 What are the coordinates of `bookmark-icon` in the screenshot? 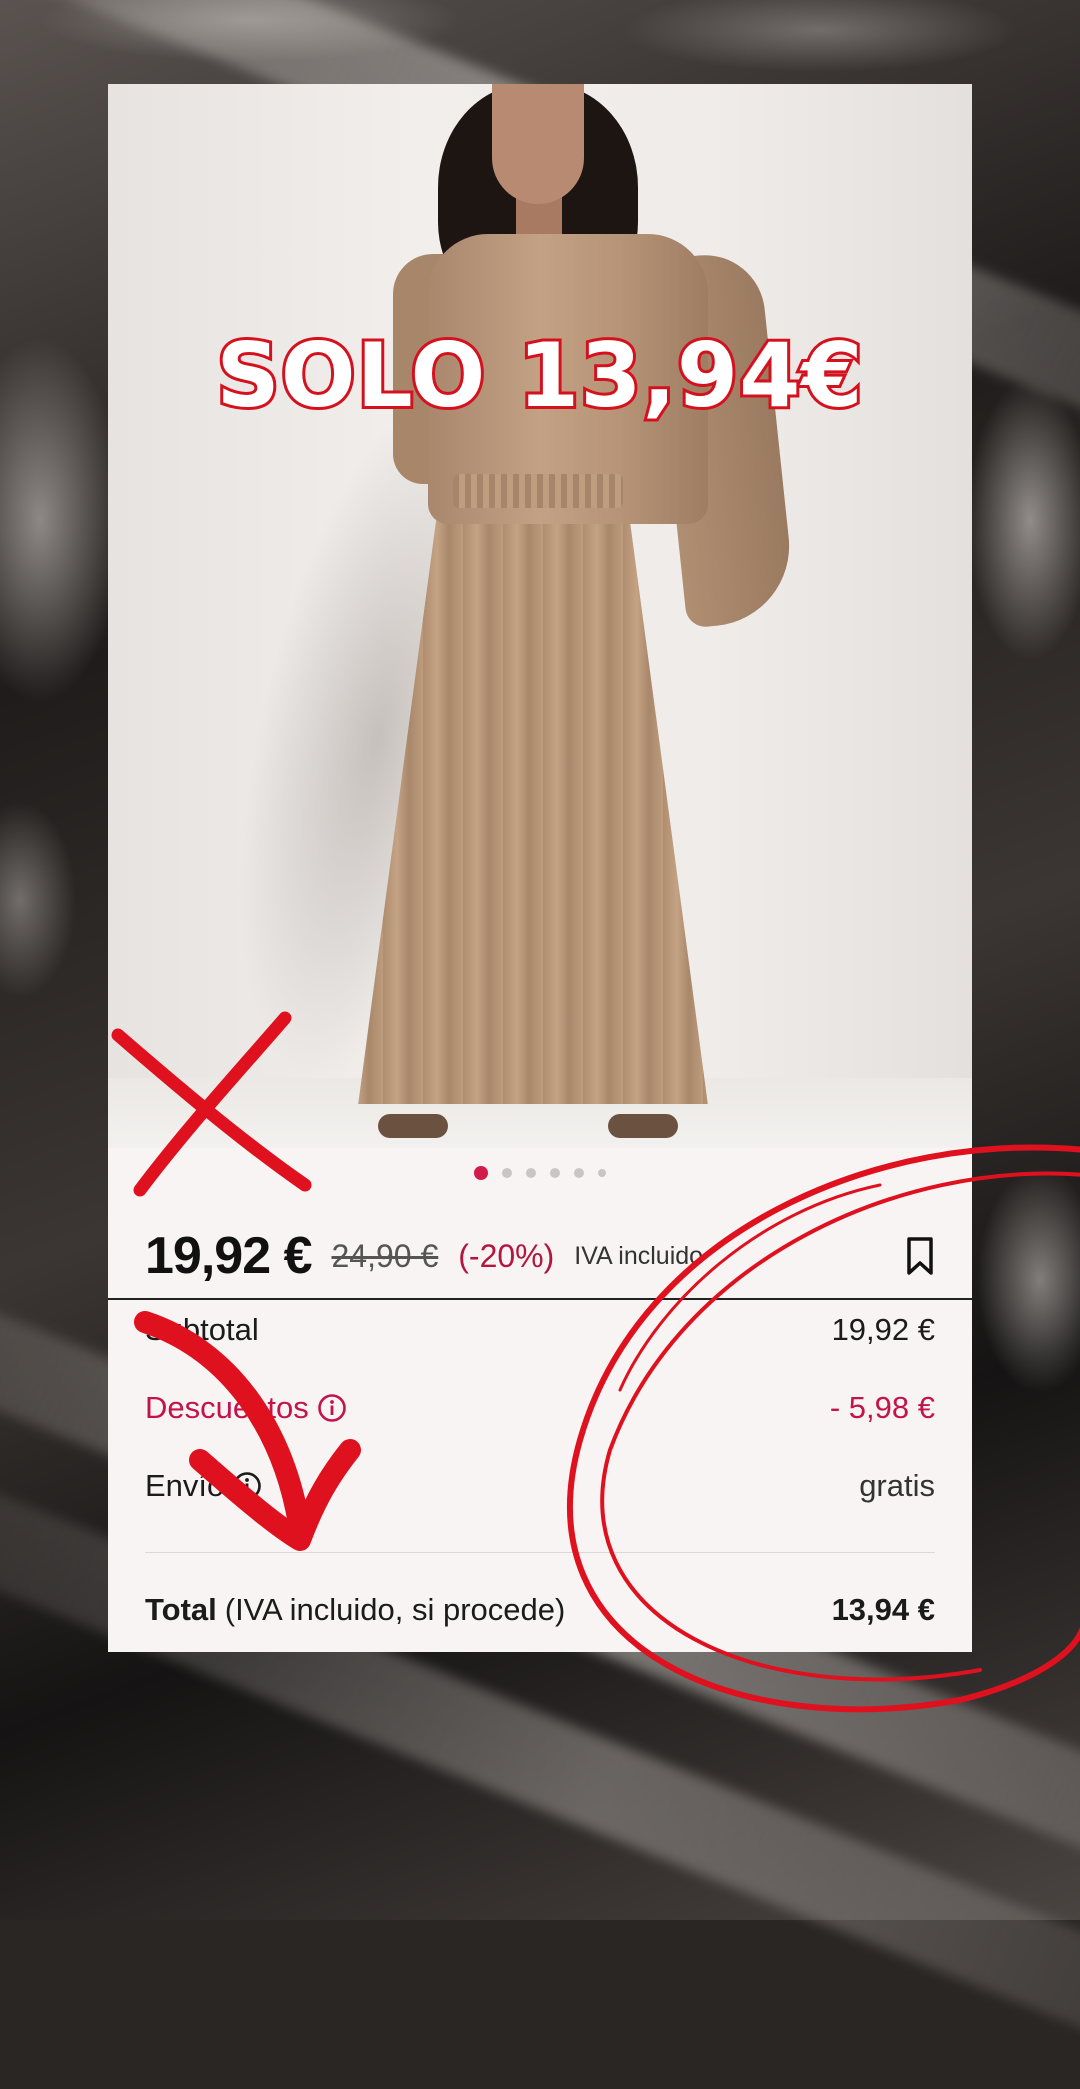 It's located at (920, 1256).